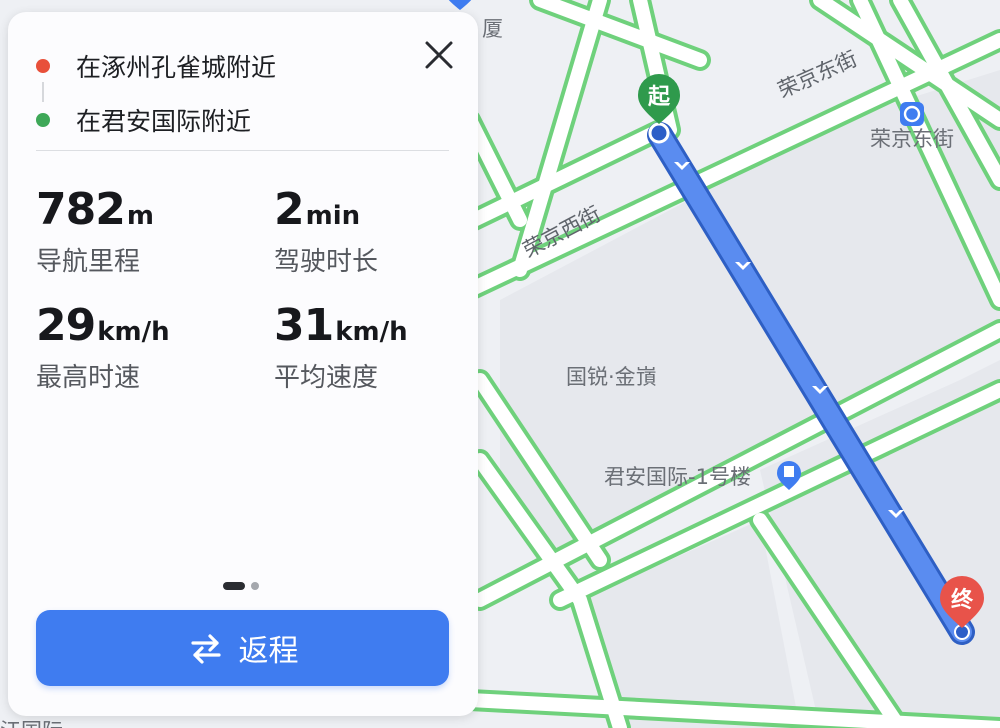 The height and width of the screenshot is (728, 1000). Describe the element at coordinates (371, 332) in the screenshot. I see `stat-avg-speed-unit: km/h` at that location.